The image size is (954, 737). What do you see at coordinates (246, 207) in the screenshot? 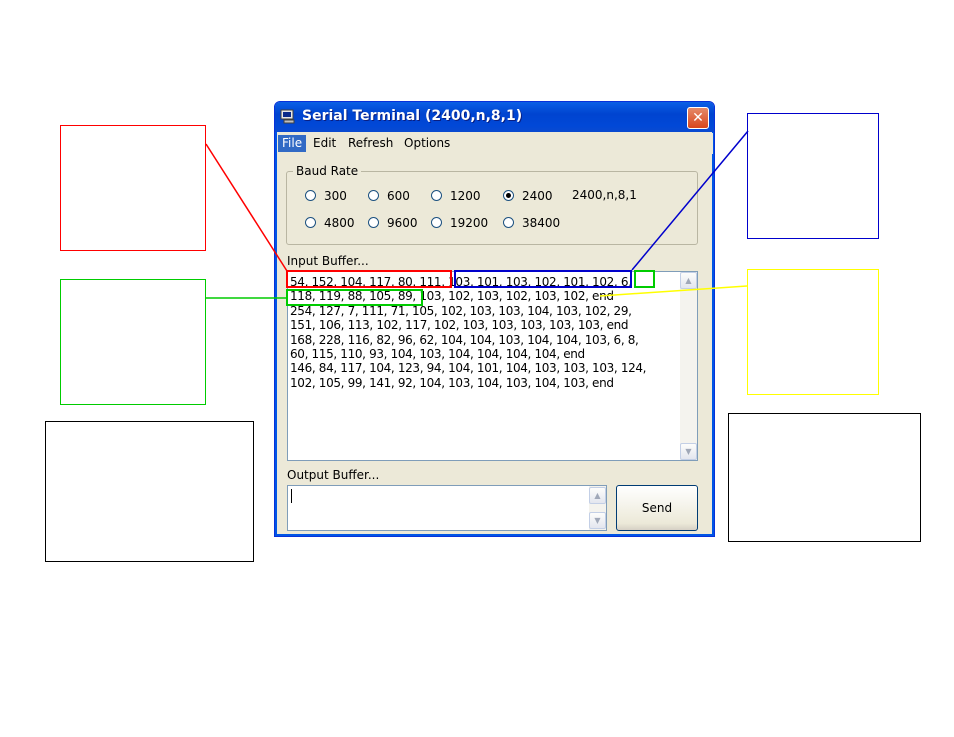
I see `red-leader-line` at bounding box center [246, 207].